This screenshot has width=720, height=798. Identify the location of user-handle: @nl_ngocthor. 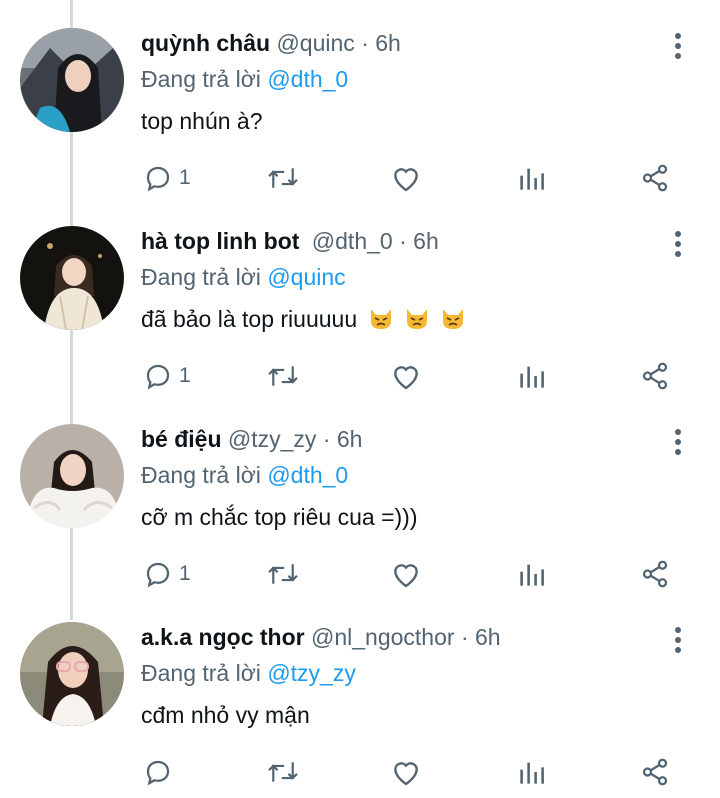
(383, 637).